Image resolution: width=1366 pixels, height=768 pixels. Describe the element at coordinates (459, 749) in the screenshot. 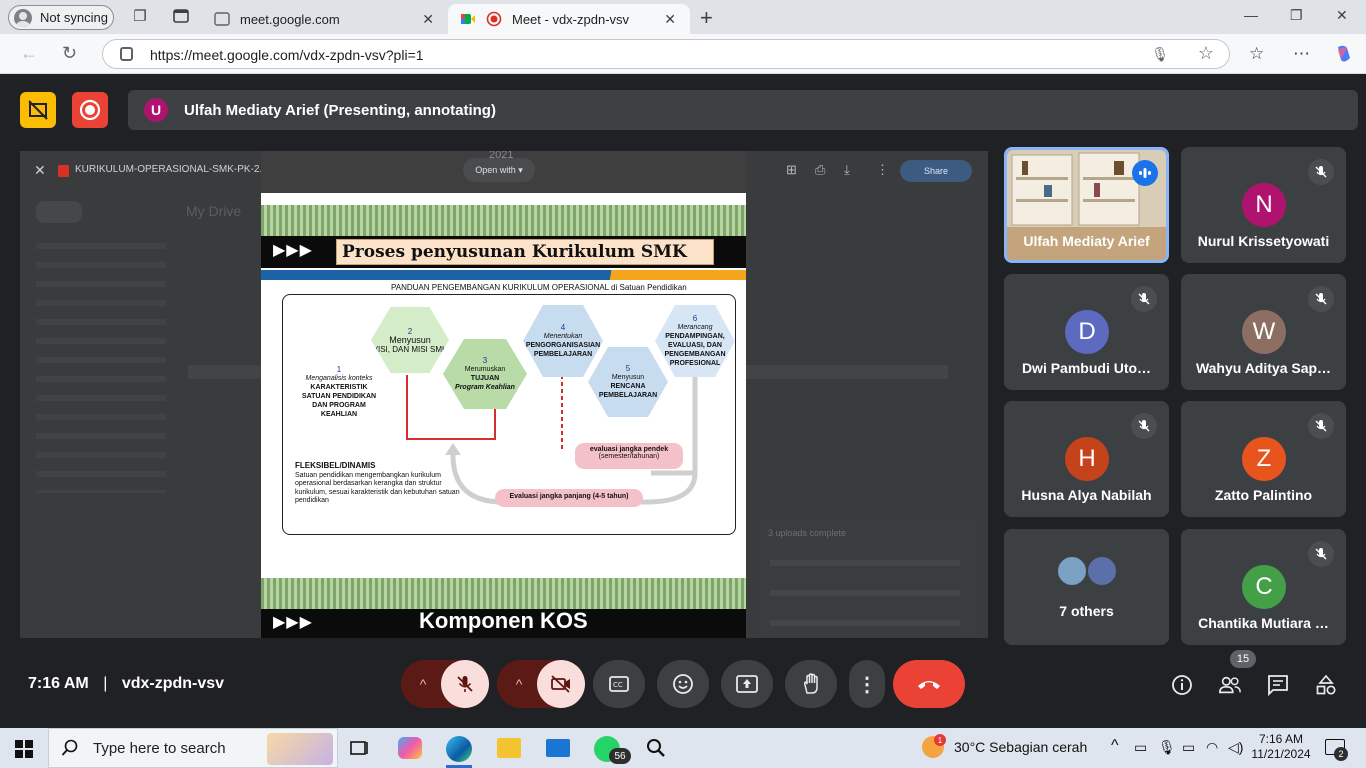

I see `edge-browser-icon` at that location.